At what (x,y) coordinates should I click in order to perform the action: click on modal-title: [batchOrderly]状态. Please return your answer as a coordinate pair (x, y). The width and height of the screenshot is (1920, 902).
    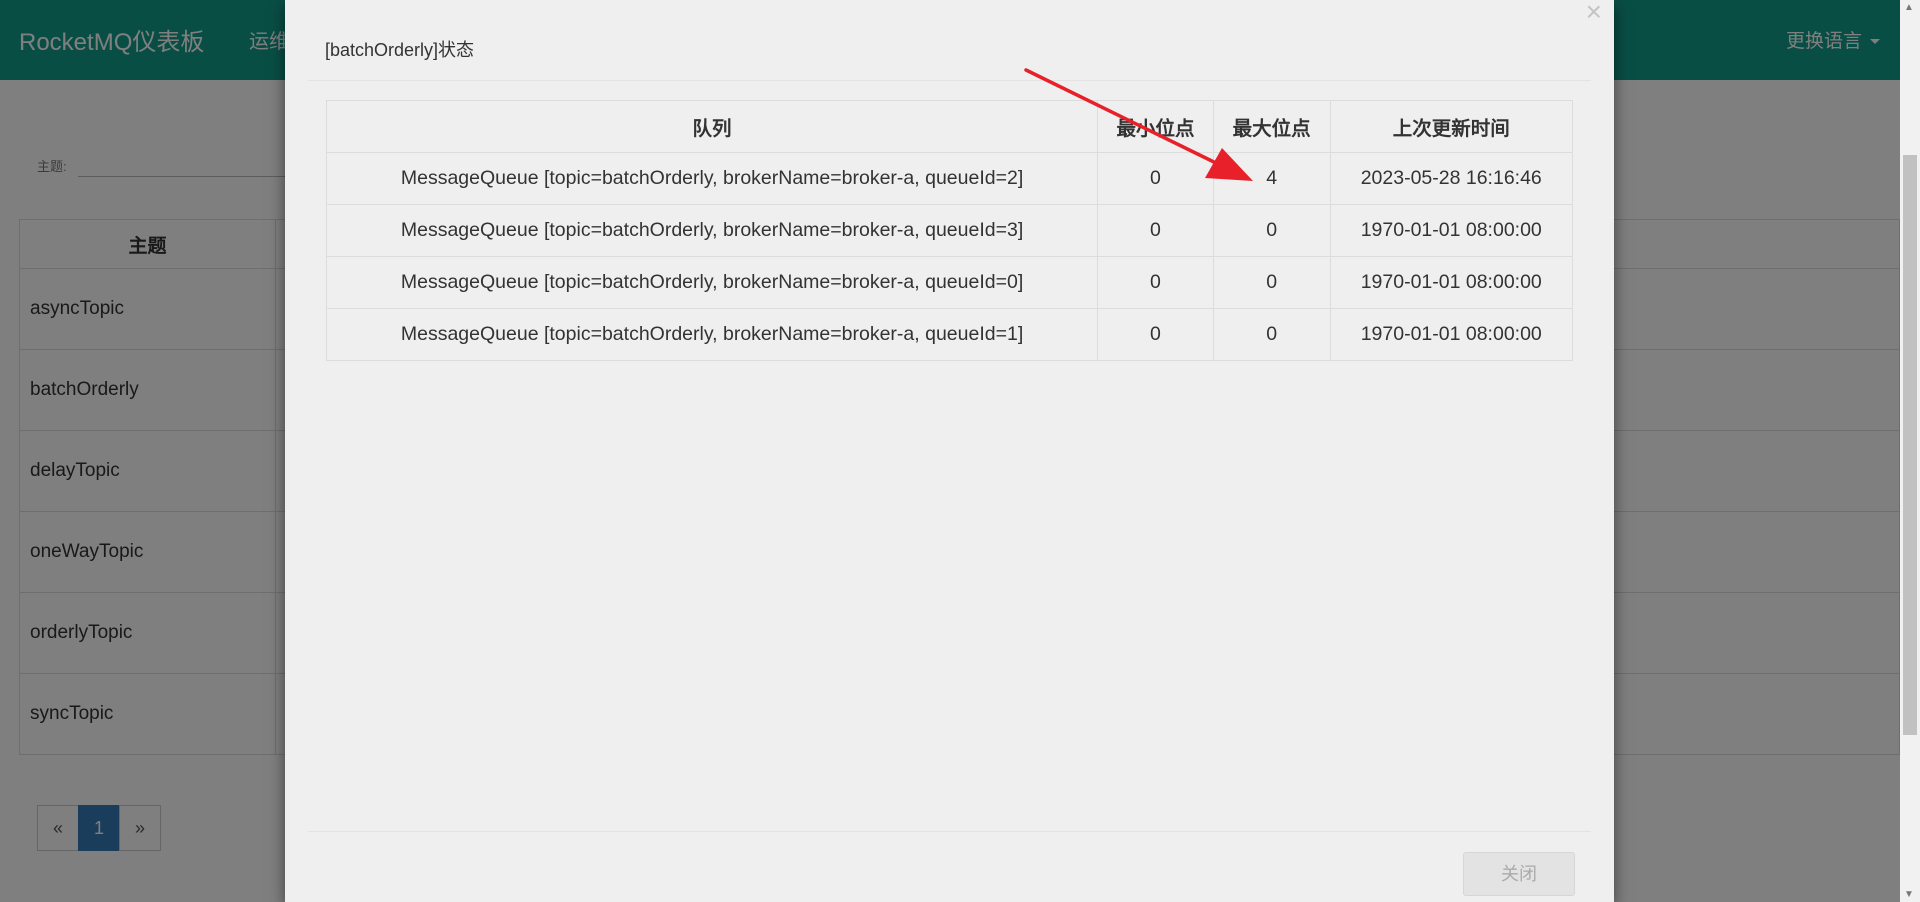
    Looking at the image, I should click on (400, 50).